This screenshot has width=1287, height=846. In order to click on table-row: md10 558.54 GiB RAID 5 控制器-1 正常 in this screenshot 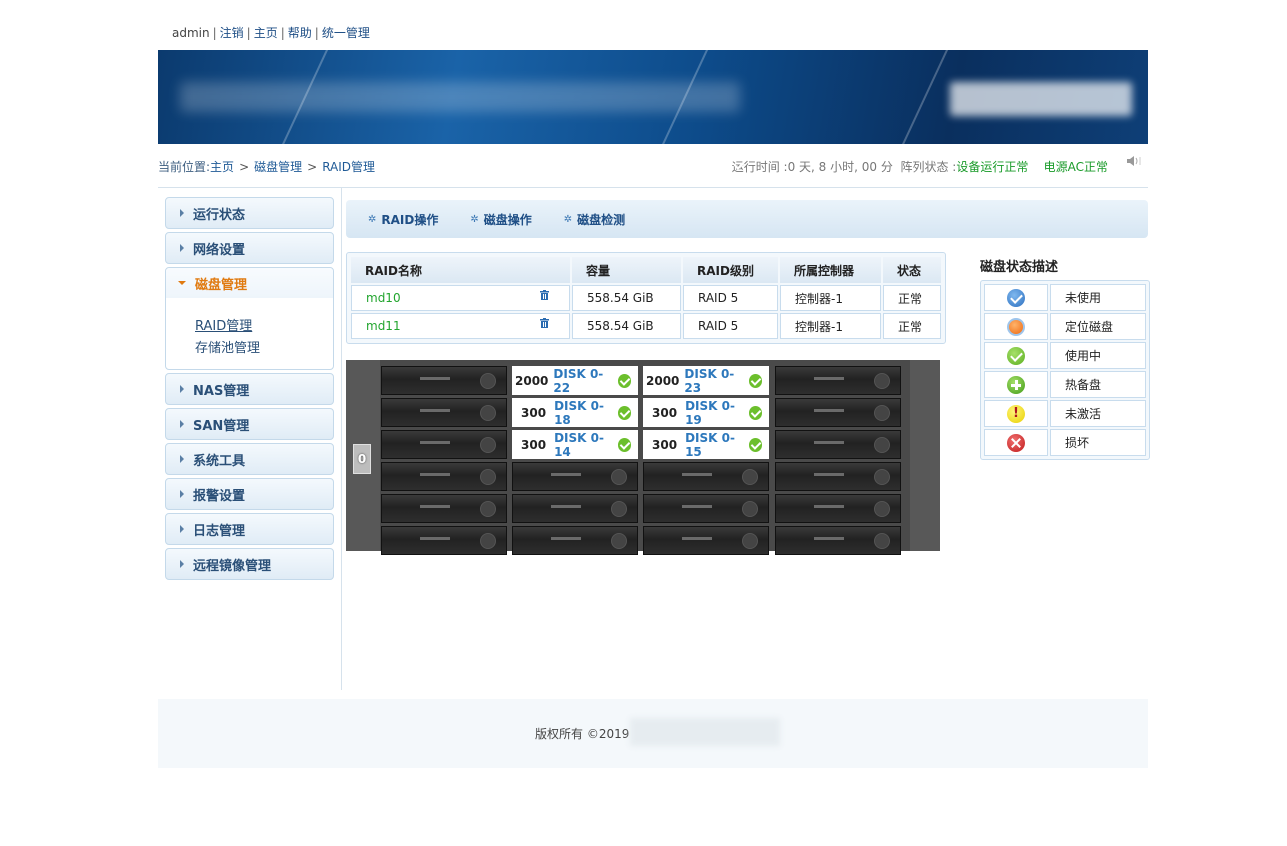, I will do `click(646, 298)`.